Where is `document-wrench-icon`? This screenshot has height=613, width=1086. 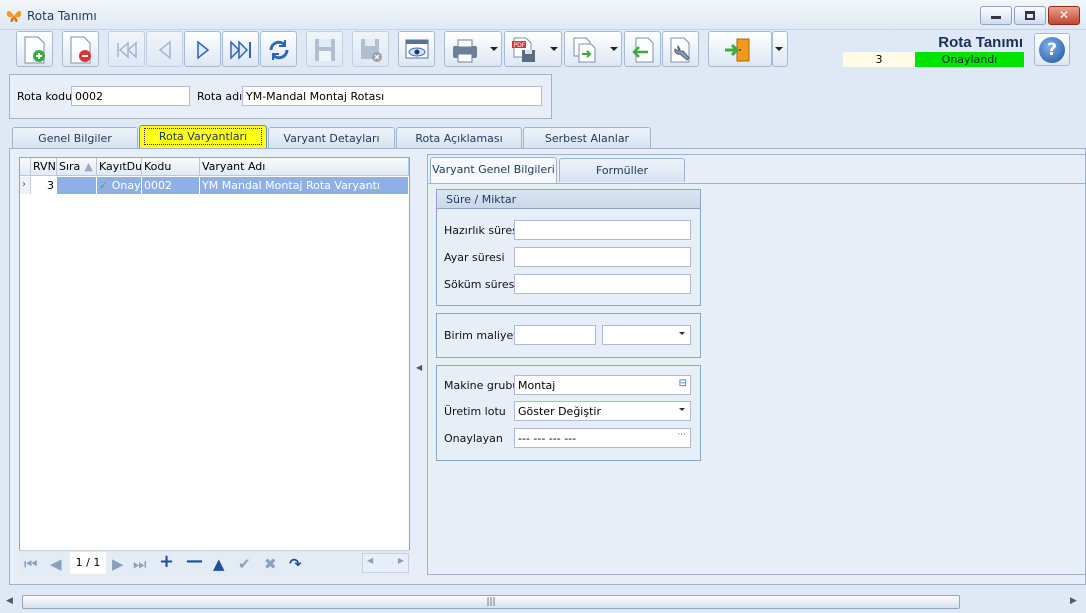 document-wrench-icon is located at coordinates (680, 50).